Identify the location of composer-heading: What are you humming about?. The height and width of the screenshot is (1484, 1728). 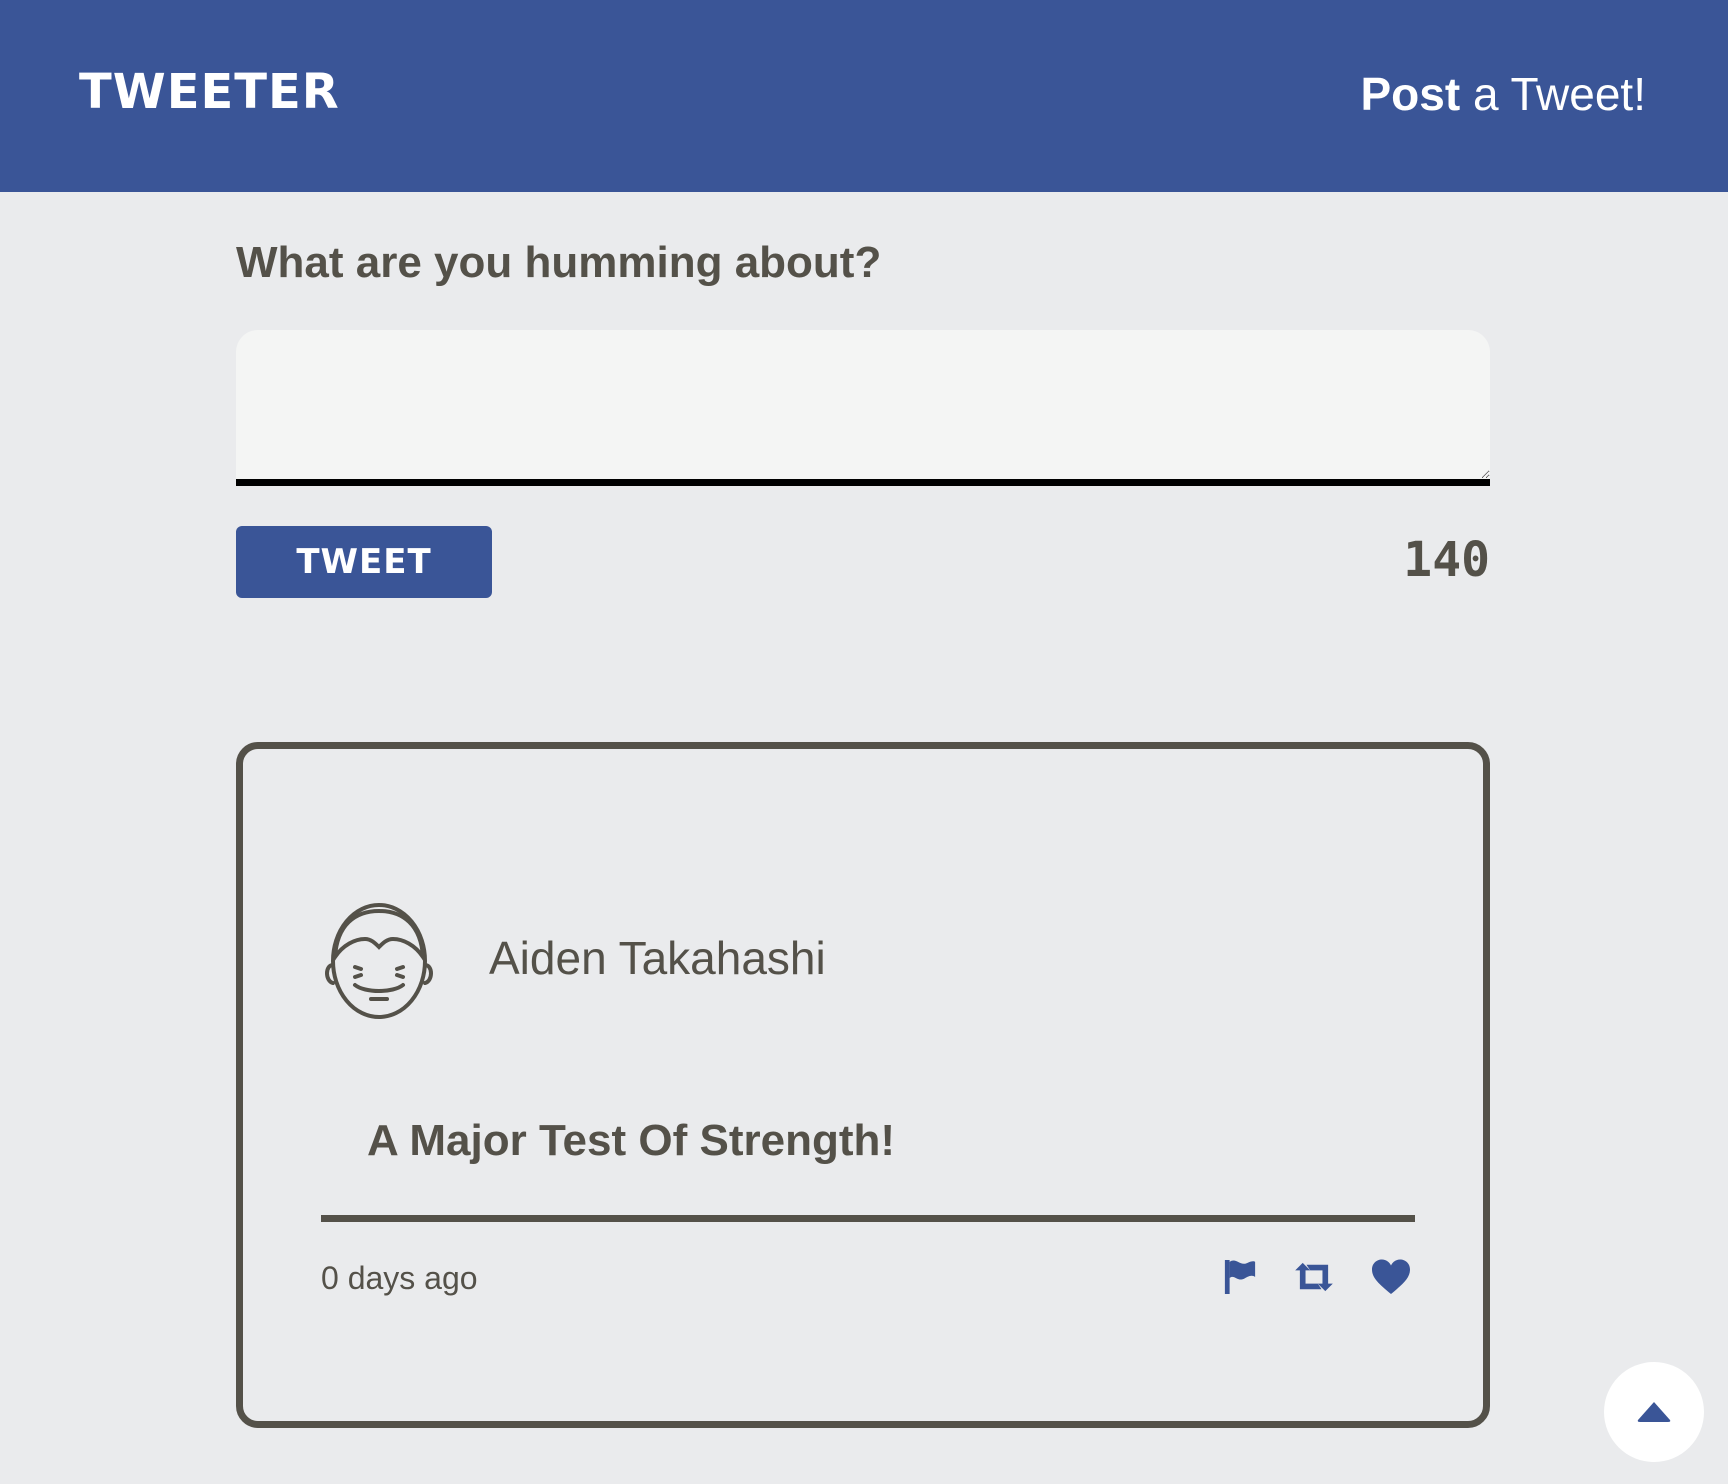
(559, 262).